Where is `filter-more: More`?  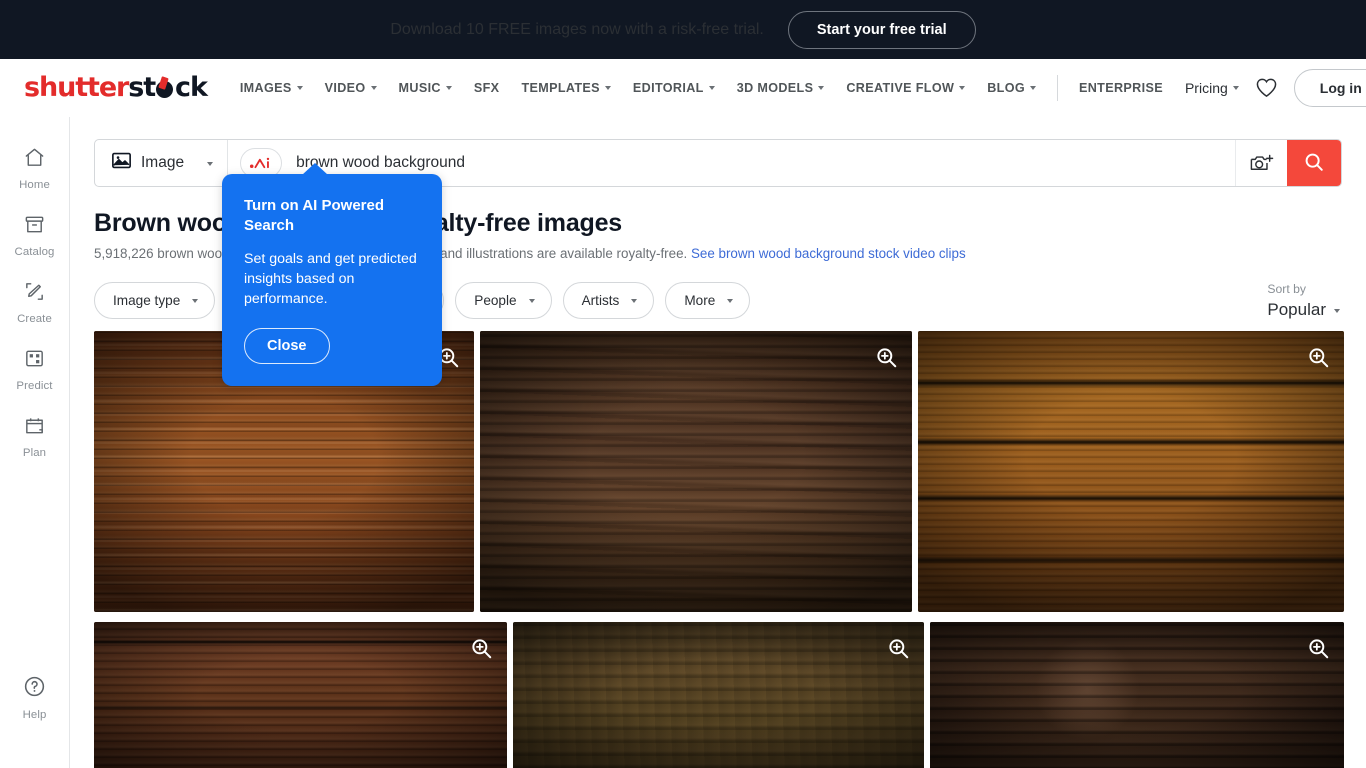
filter-more: More is located at coordinates (708, 300).